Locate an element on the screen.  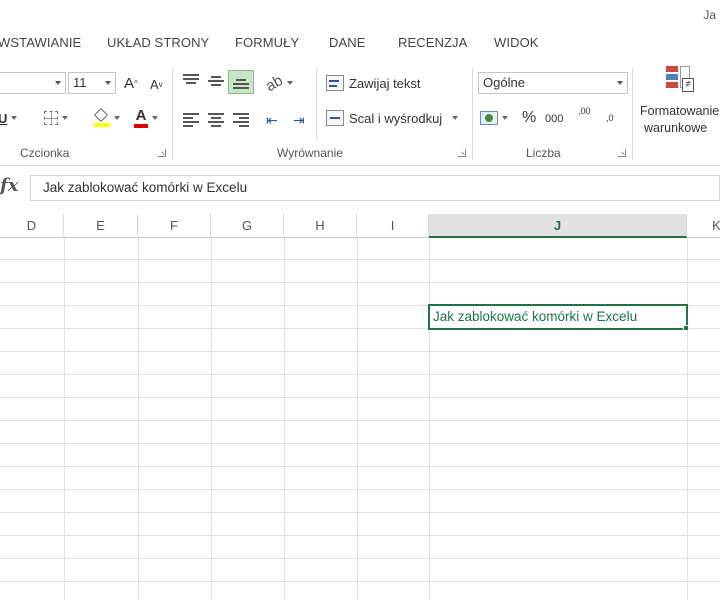
grow-font-button: A ^ is located at coordinates (131, 83).